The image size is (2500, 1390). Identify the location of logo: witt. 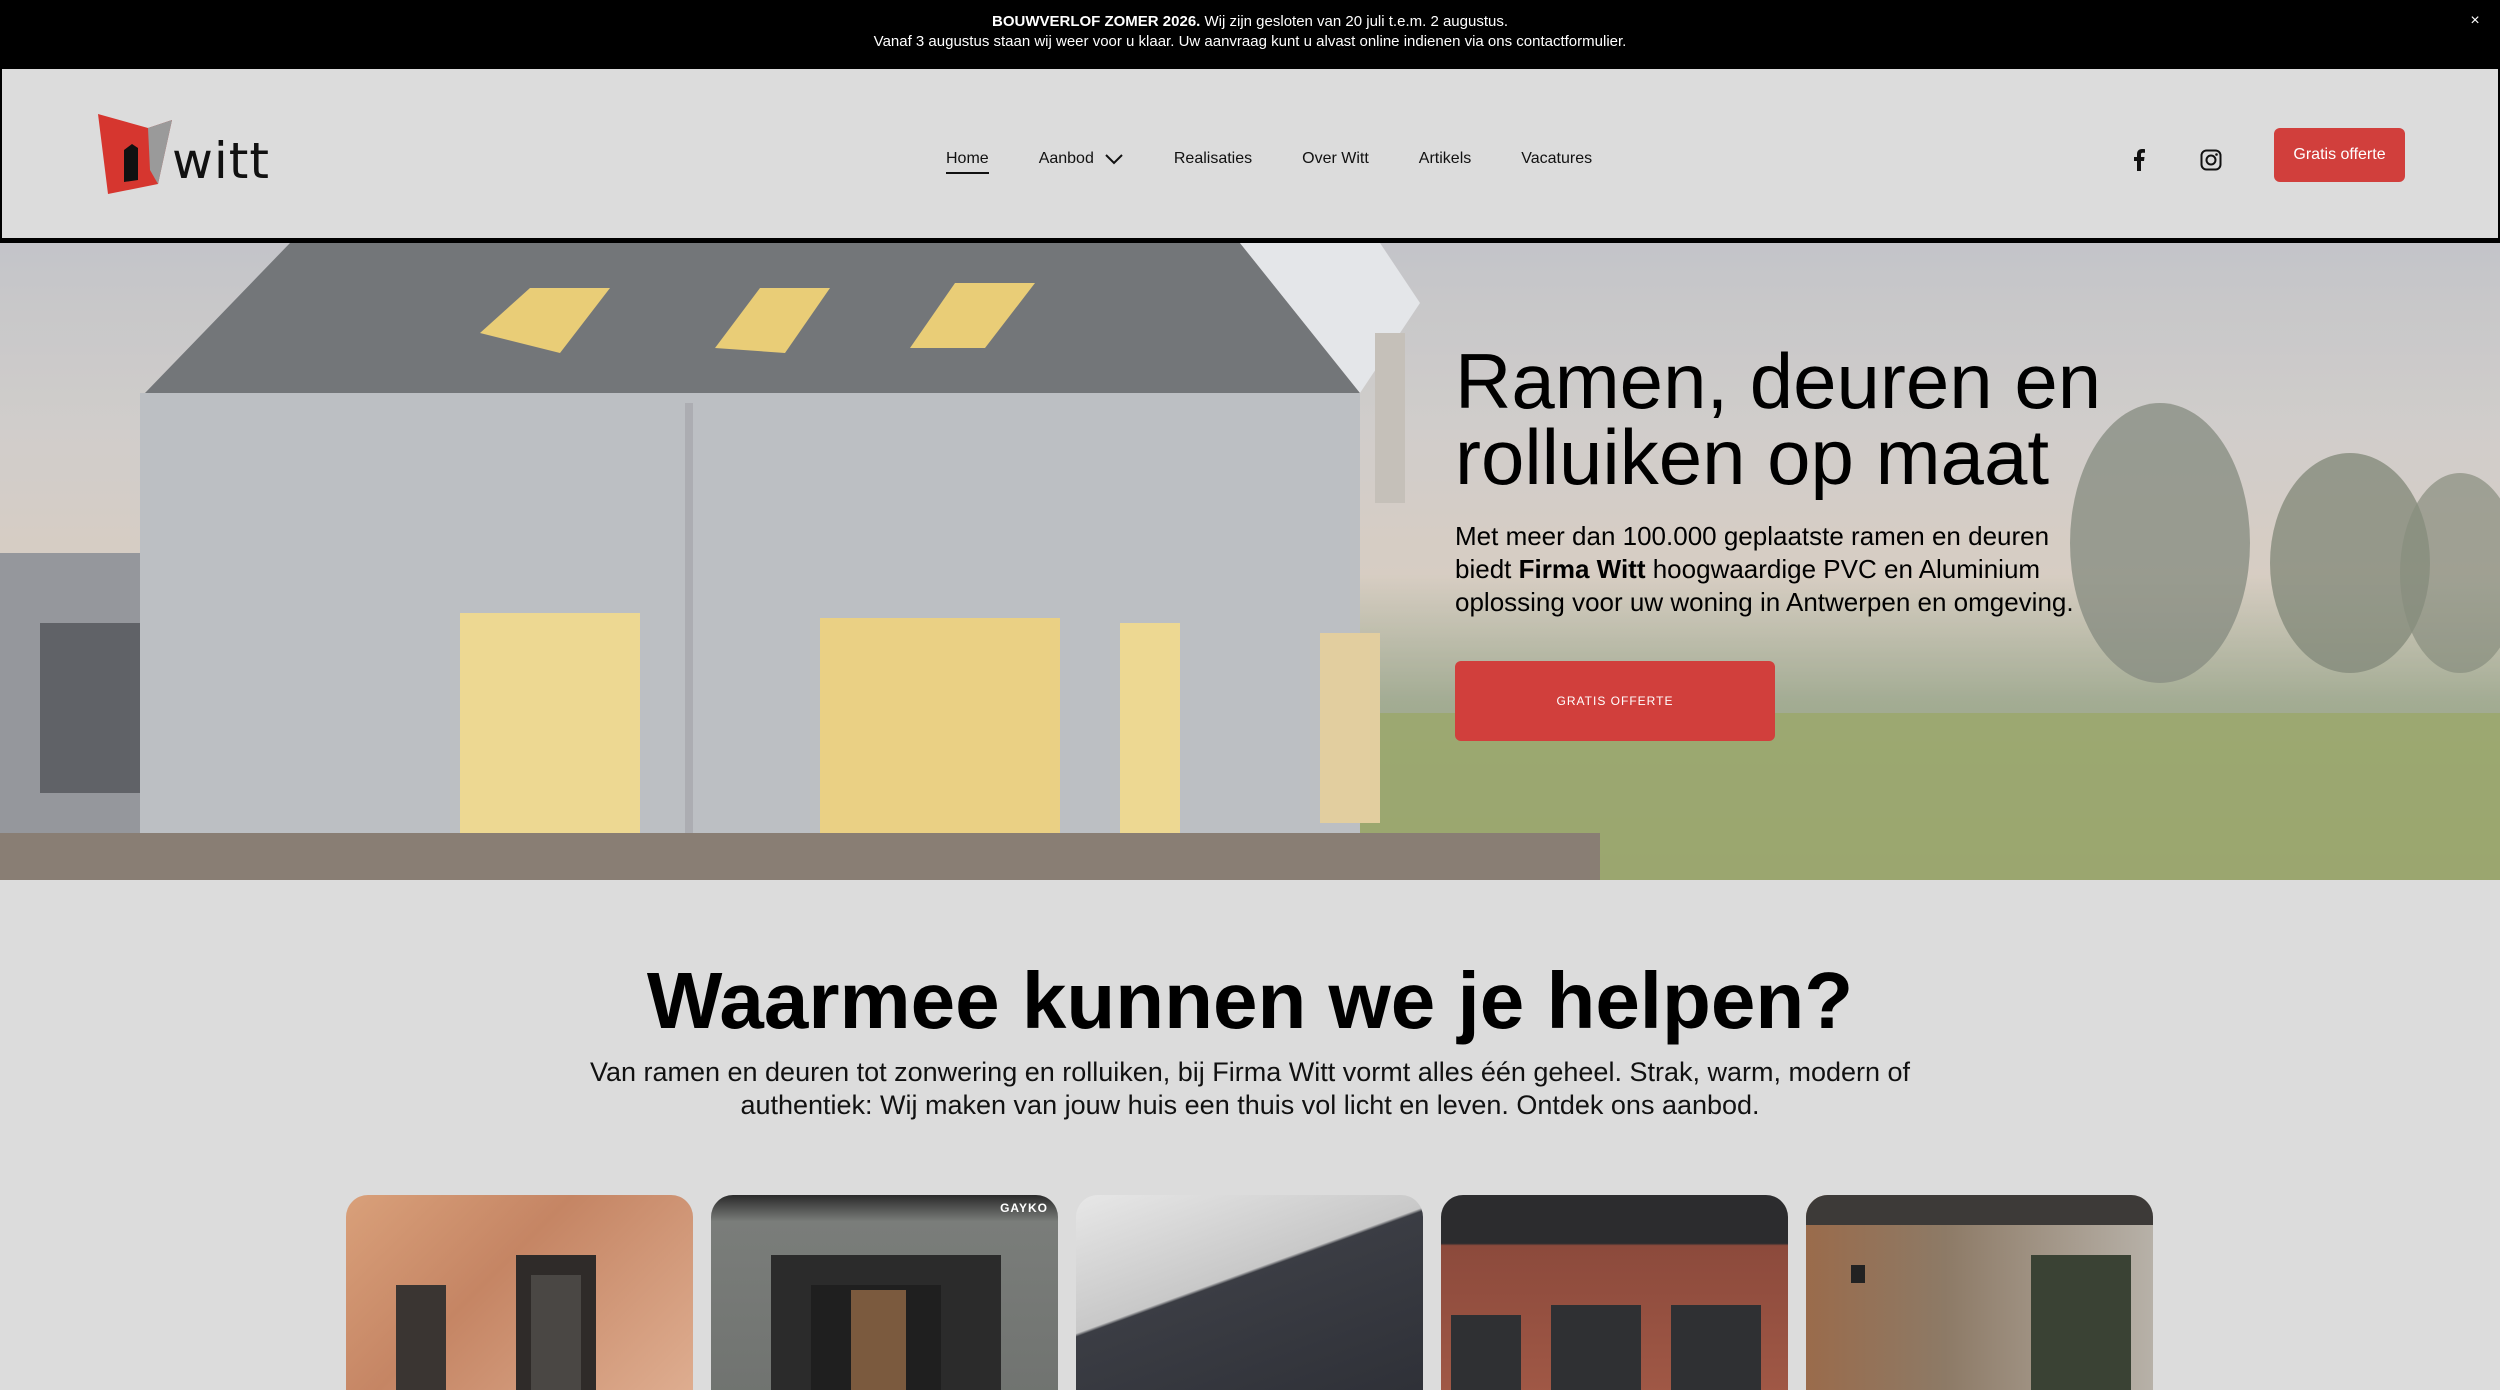
(184, 155).